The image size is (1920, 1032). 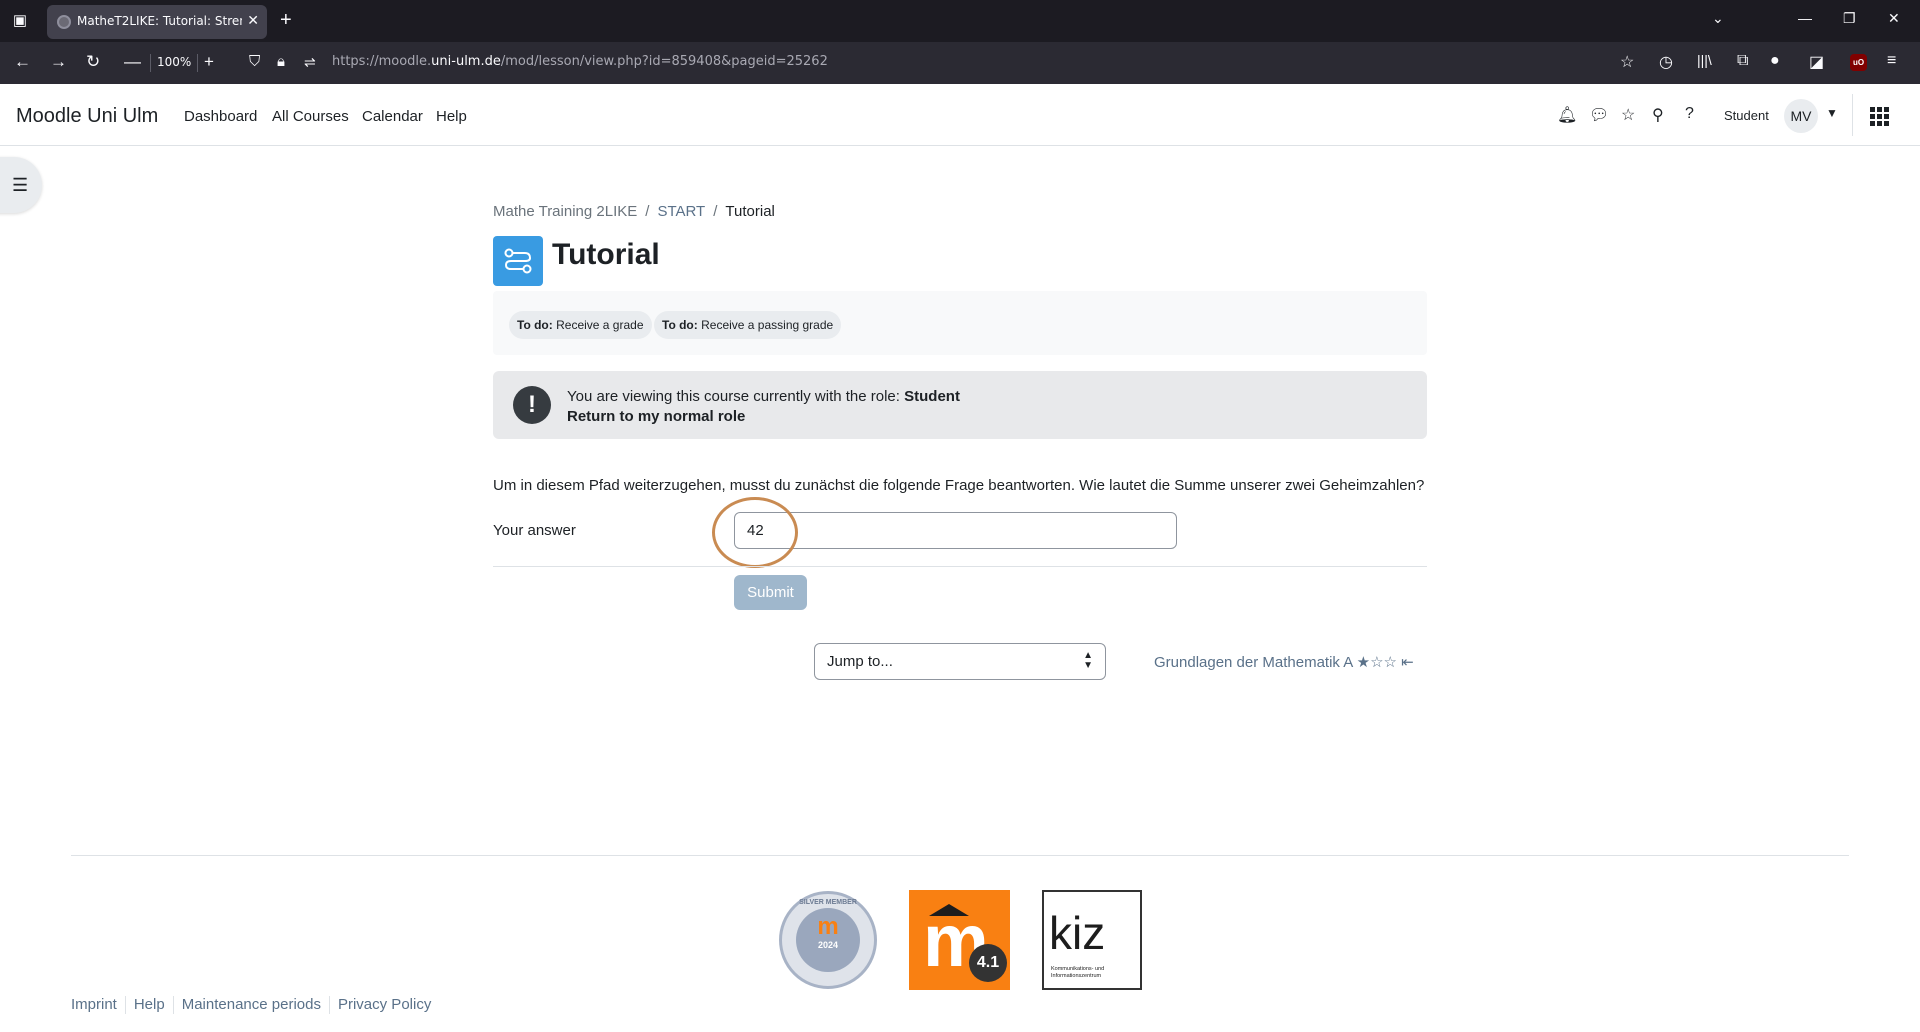 I want to click on nav-all-courses: All Courses, so click(x=310, y=116).